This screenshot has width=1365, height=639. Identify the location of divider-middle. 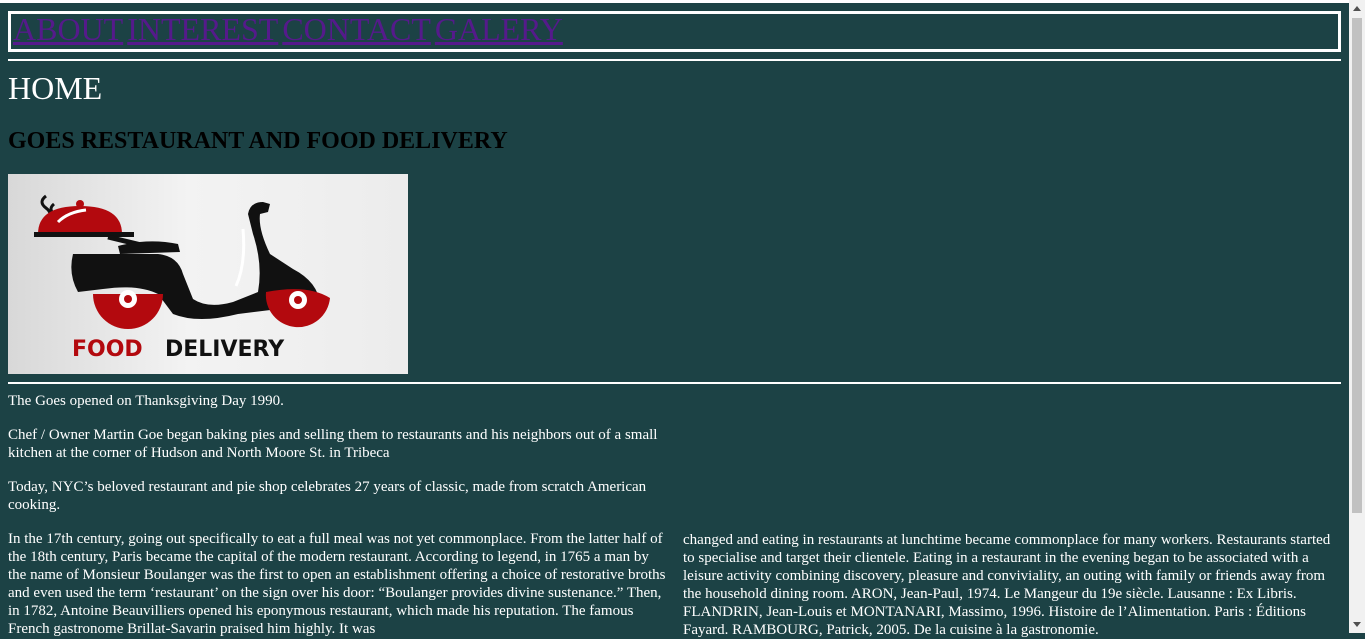
(674, 383).